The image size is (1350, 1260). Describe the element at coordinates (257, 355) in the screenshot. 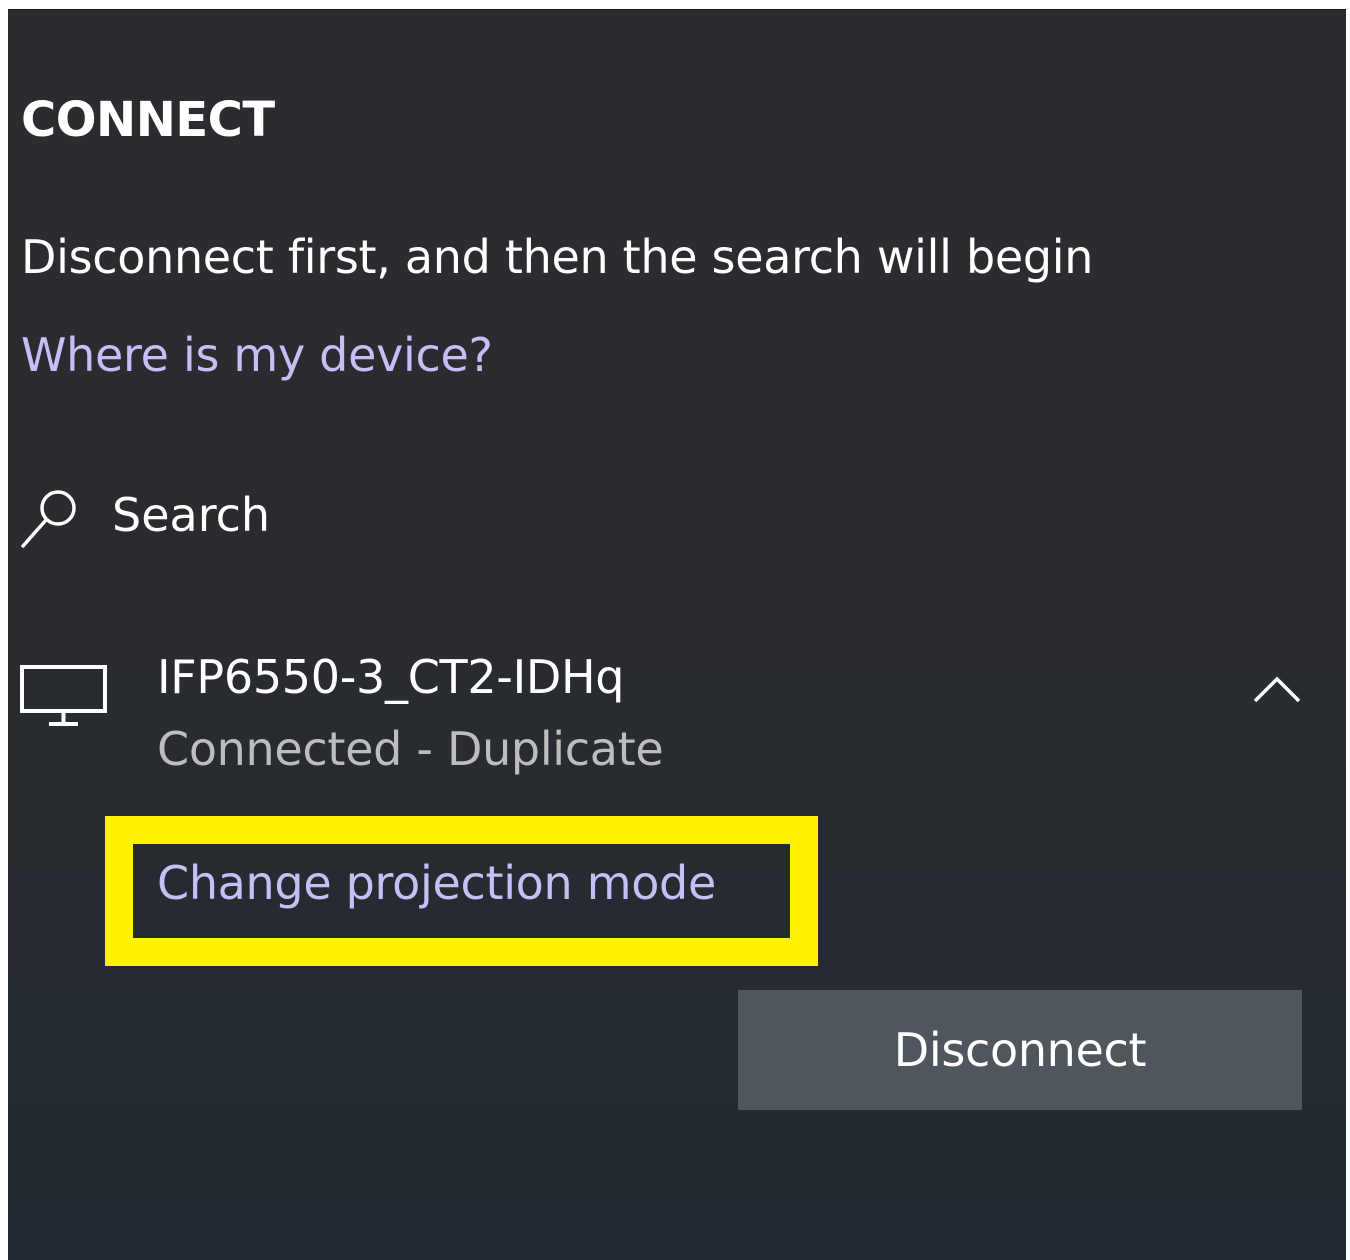

I see `where-is-my-device-link: Where is my device?` at that location.